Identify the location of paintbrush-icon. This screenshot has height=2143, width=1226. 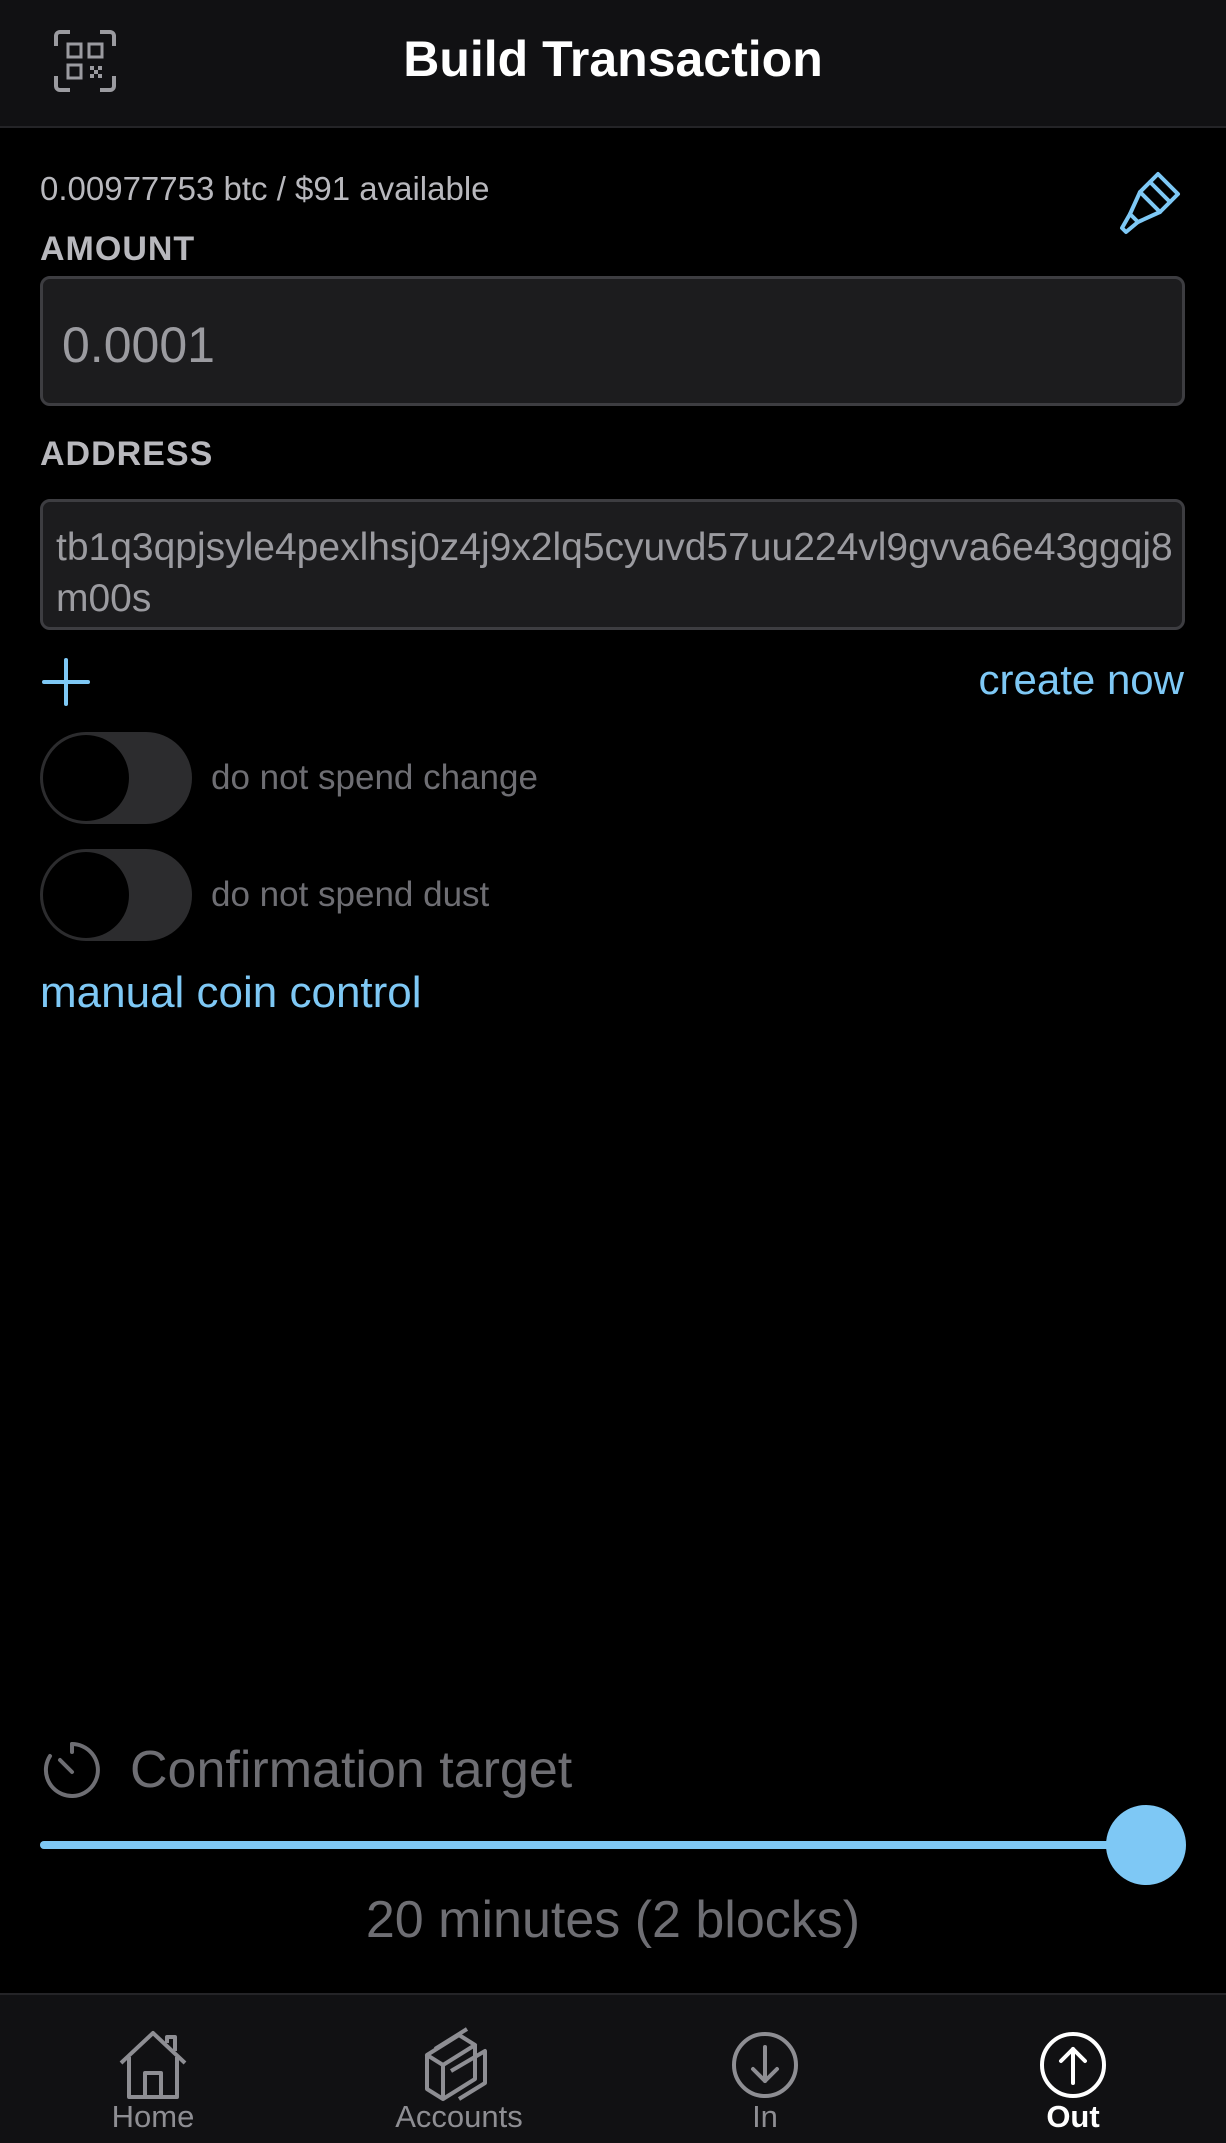
(1150, 204).